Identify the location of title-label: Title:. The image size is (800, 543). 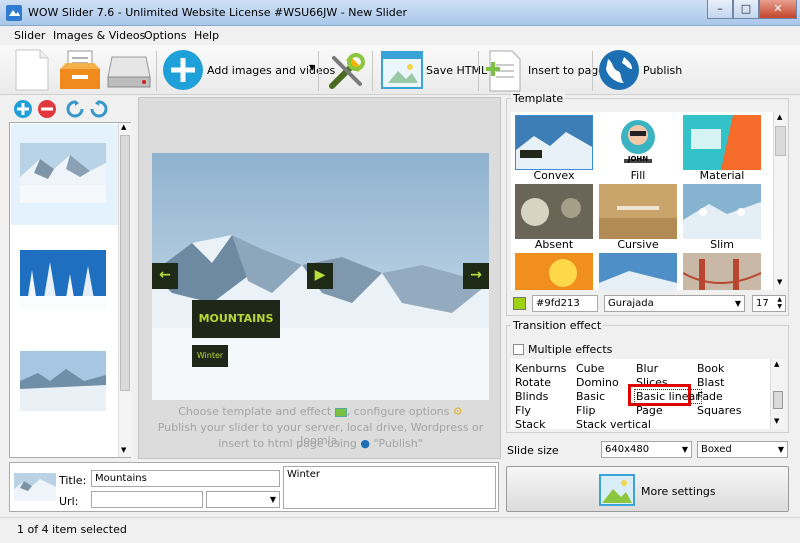
(73, 480).